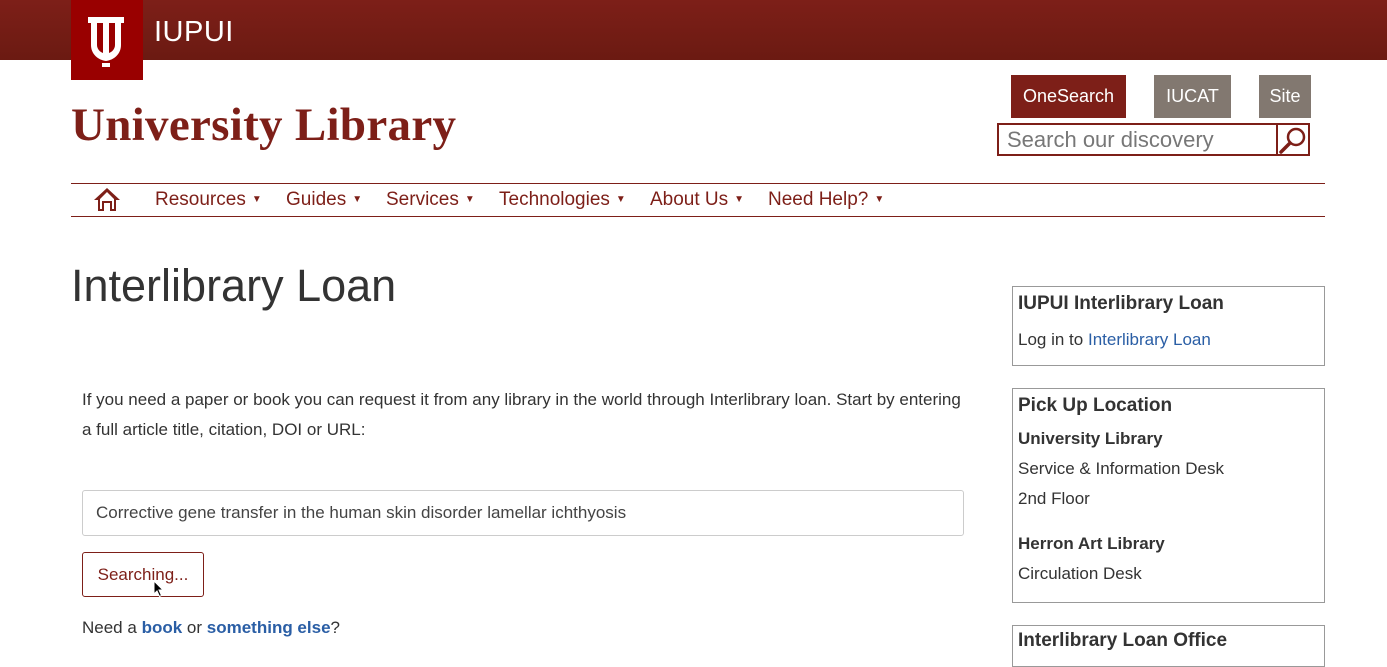  Describe the element at coordinates (159, 589) in the screenshot. I see `mouse-cursor-icon` at that location.